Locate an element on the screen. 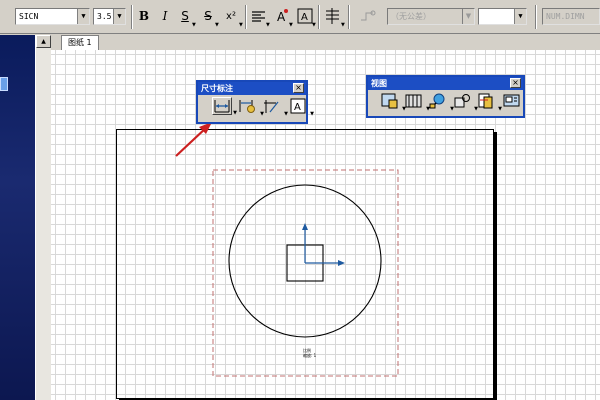 The image size is (600, 400). front-view-icon is located at coordinates (389, 101).